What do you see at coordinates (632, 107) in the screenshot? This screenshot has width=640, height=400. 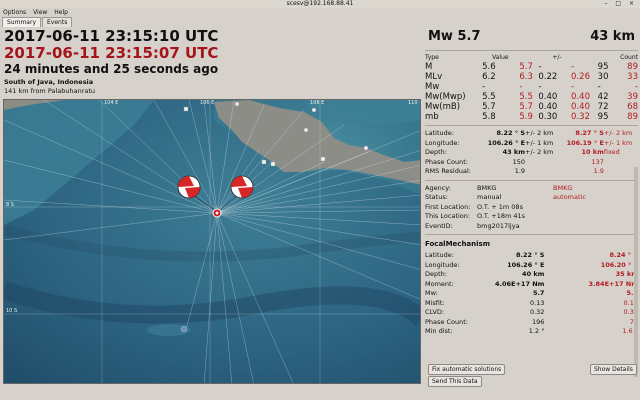 I see `mag-count-alt: 68` at bounding box center [632, 107].